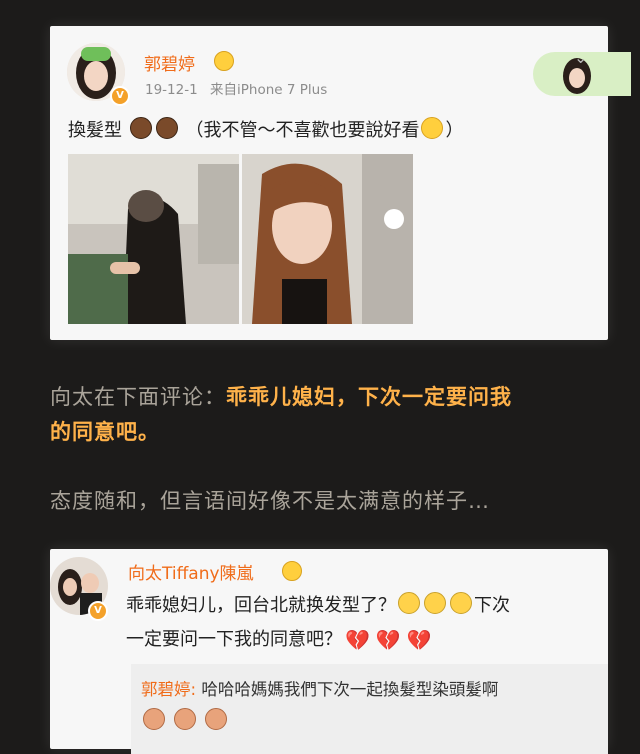 The width and height of the screenshot is (640, 754). I want to click on post-text: 換髮型 （我不管～不喜歡也要說好看 ）, so click(265, 131).